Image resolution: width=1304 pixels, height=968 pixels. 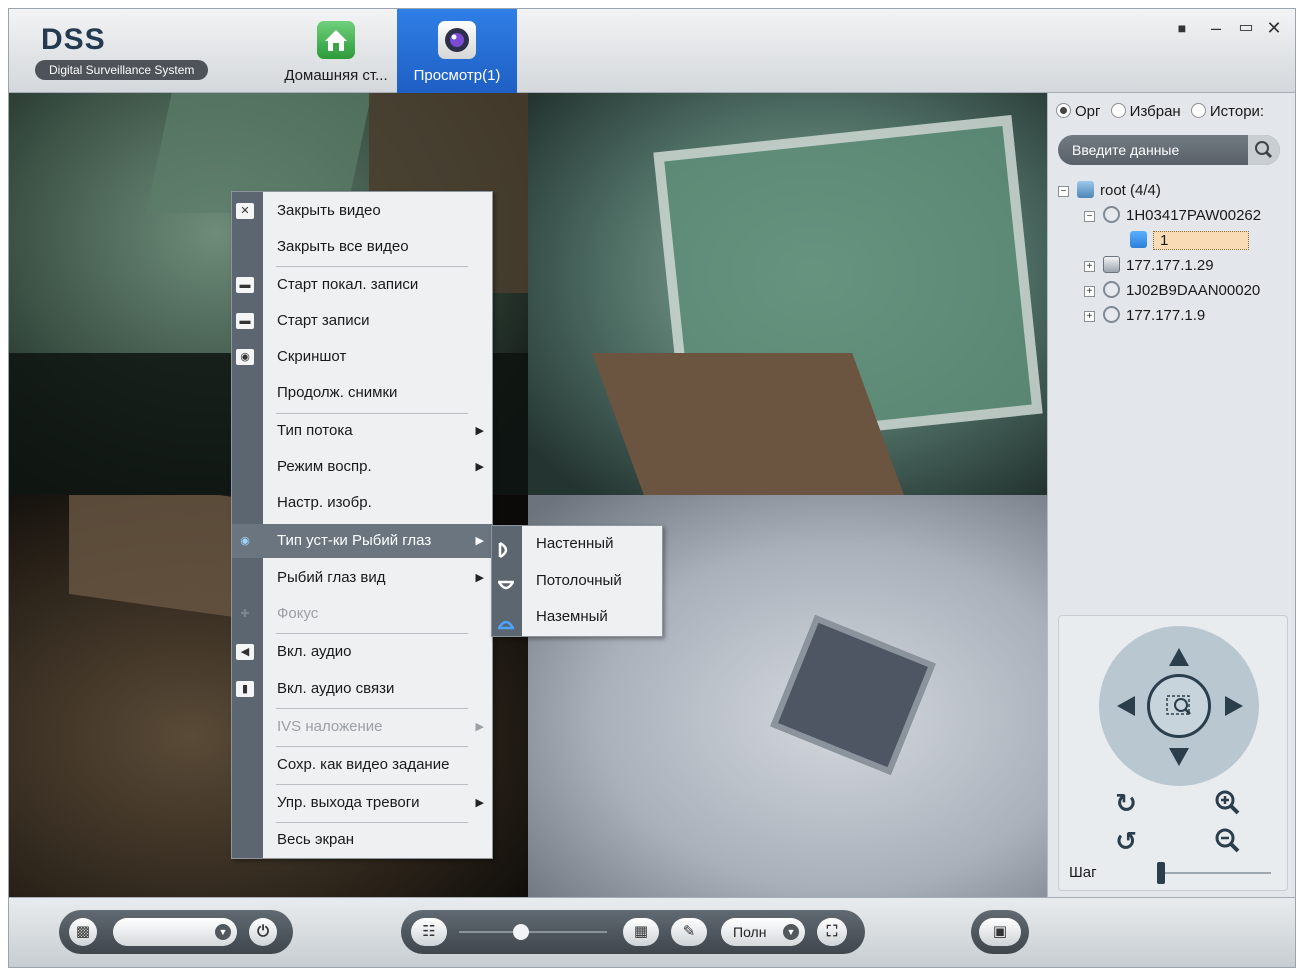 I want to click on radio-org, so click(x=1063, y=110).